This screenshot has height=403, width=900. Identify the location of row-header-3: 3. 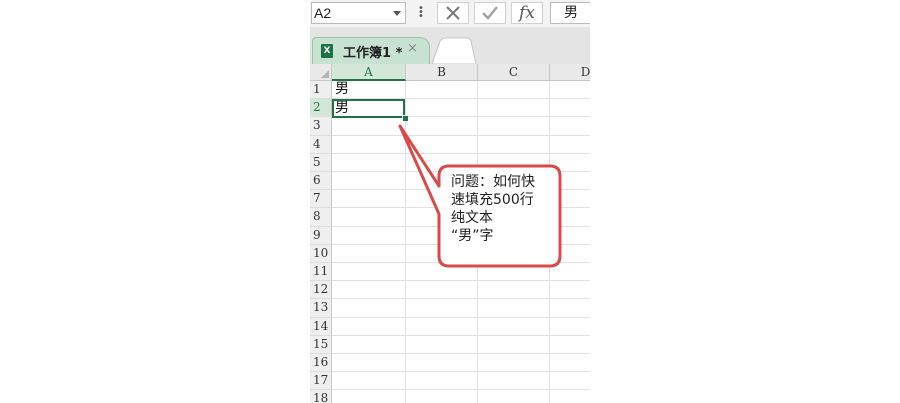
(321, 126).